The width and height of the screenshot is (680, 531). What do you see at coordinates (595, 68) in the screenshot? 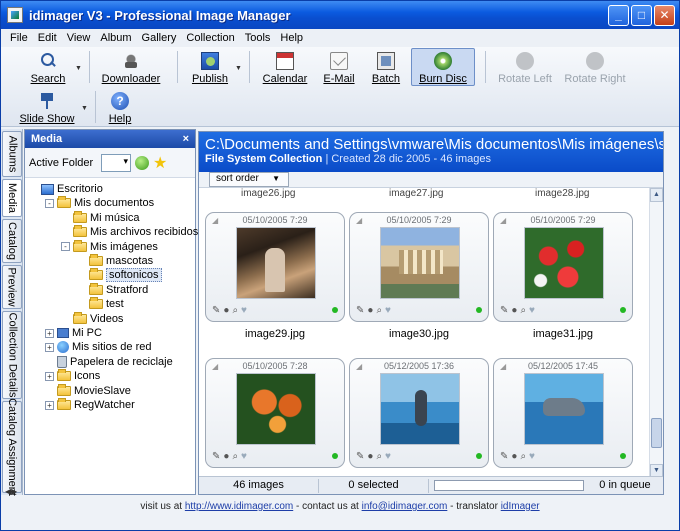
I see `rotate-right-button: Rotate Right` at bounding box center [595, 68].